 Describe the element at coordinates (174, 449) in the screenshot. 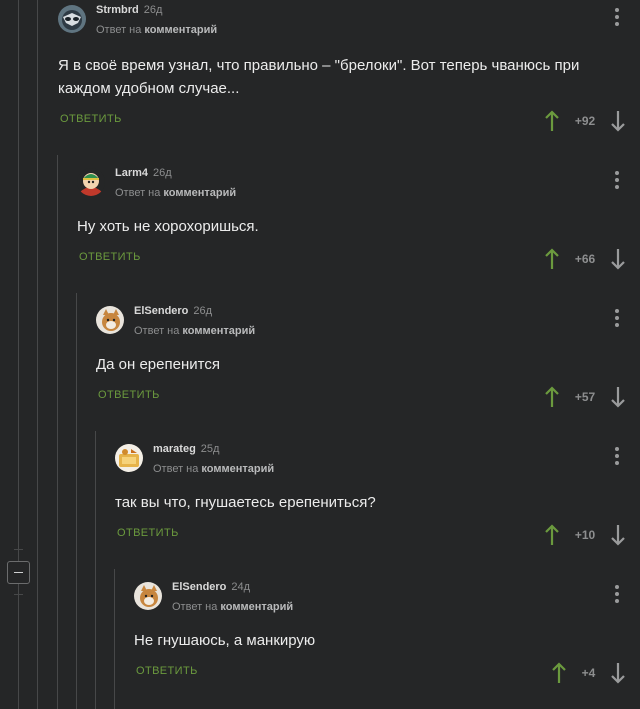

I see `author-name: marateg` at that location.